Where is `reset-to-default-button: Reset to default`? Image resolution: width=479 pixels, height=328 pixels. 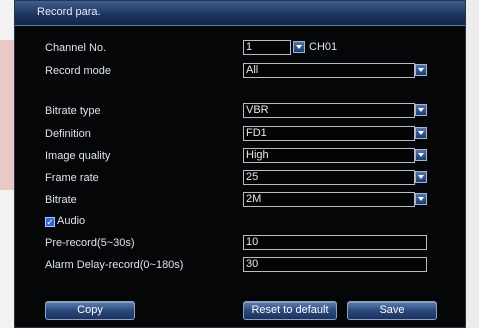 reset-to-default-button: Reset to default is located at coordinates (290, 310).